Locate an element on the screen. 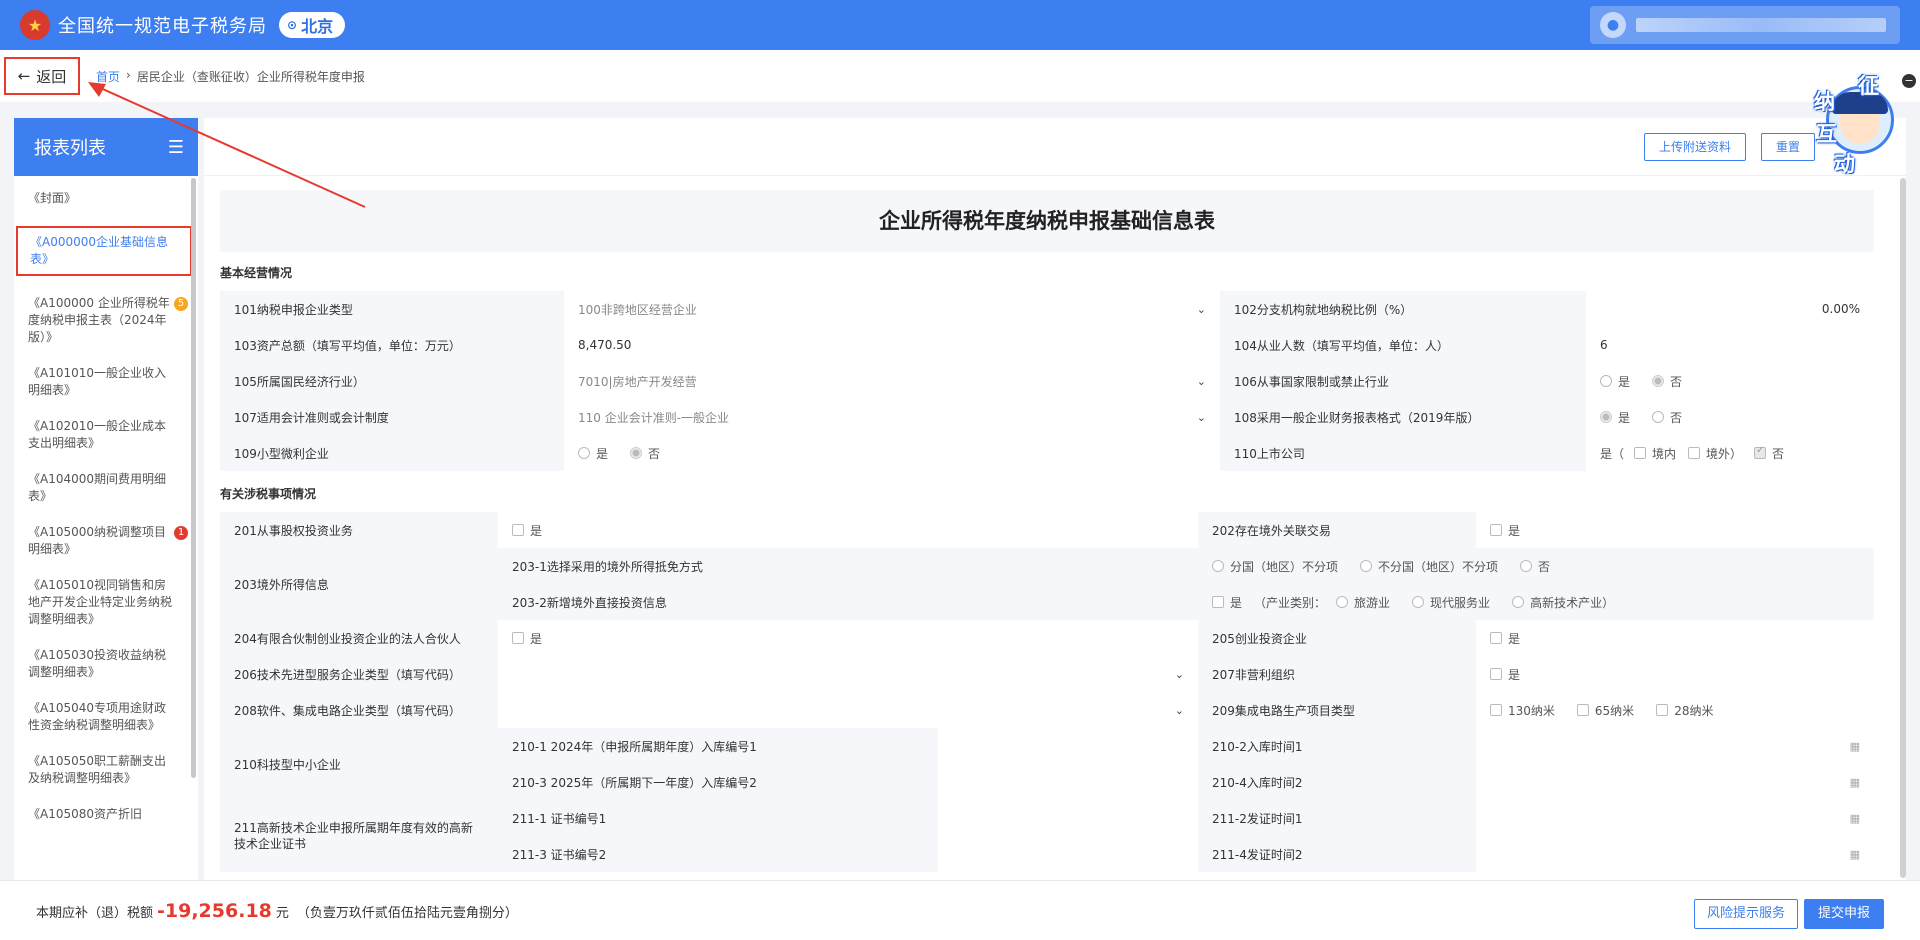 This screenshot has height=940, width=1920. check-110-foreign: 境外） is located at coordinates (1715, 453).